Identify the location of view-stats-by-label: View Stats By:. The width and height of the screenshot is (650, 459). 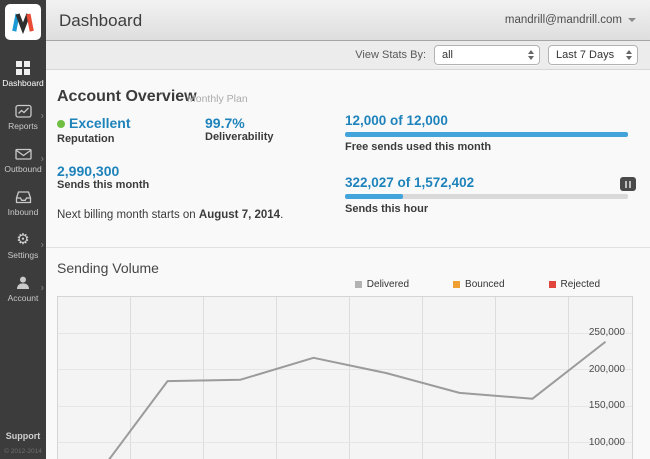
(390, 55).